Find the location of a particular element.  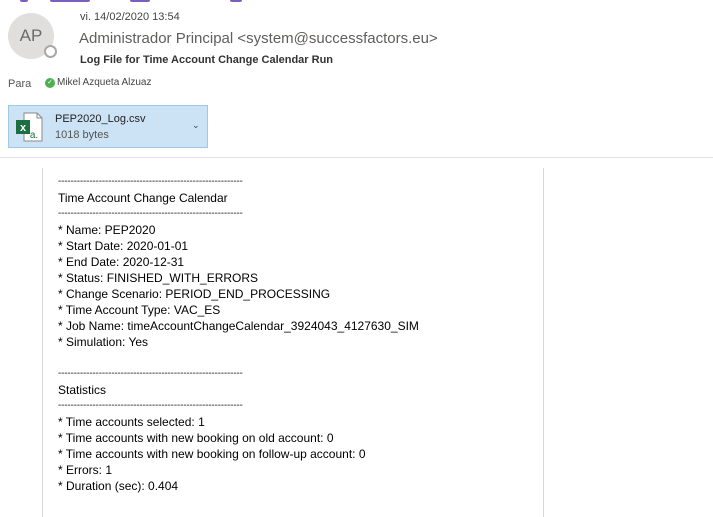

recipient-status-icon: ✓ is located at coordinates (50, 83).